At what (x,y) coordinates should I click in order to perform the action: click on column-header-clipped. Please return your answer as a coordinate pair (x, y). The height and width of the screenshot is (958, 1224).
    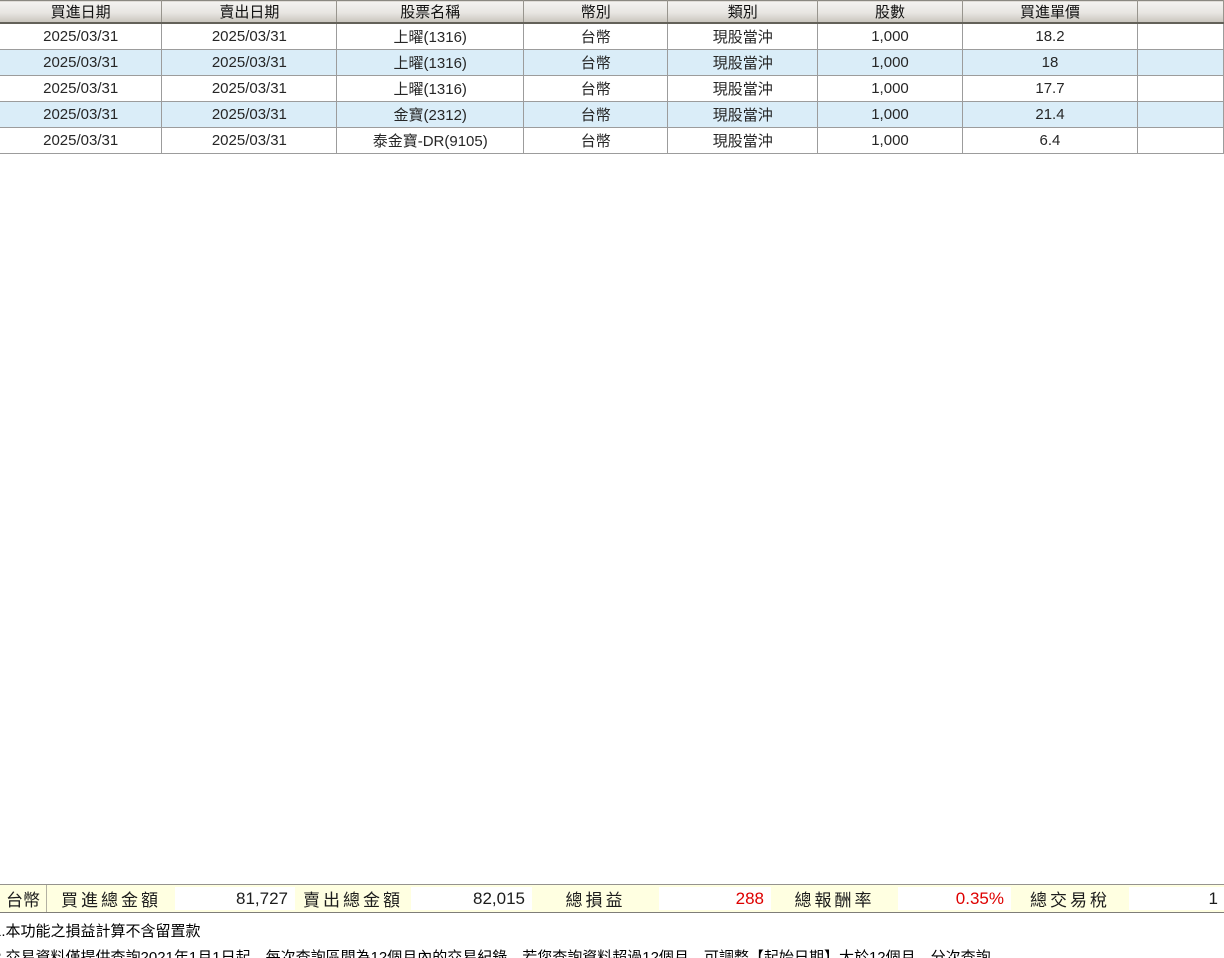
    Looking at the image, I should click on (1180, 12).